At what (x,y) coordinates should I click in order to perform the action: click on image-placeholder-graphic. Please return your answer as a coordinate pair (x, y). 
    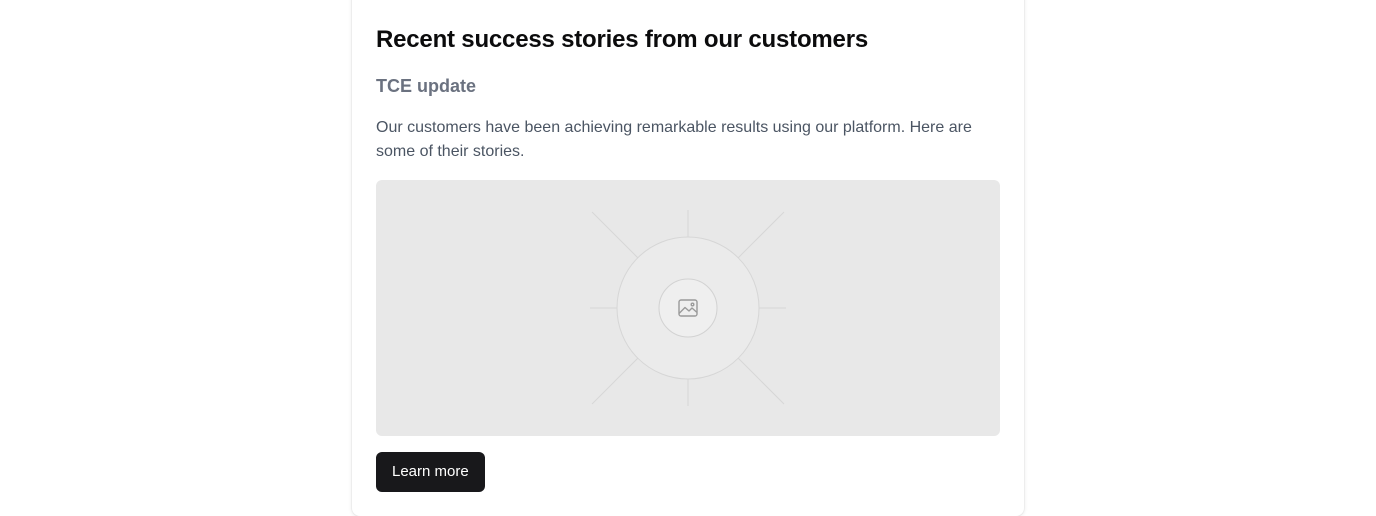
    Looking at the image, I should click on (688, 308).